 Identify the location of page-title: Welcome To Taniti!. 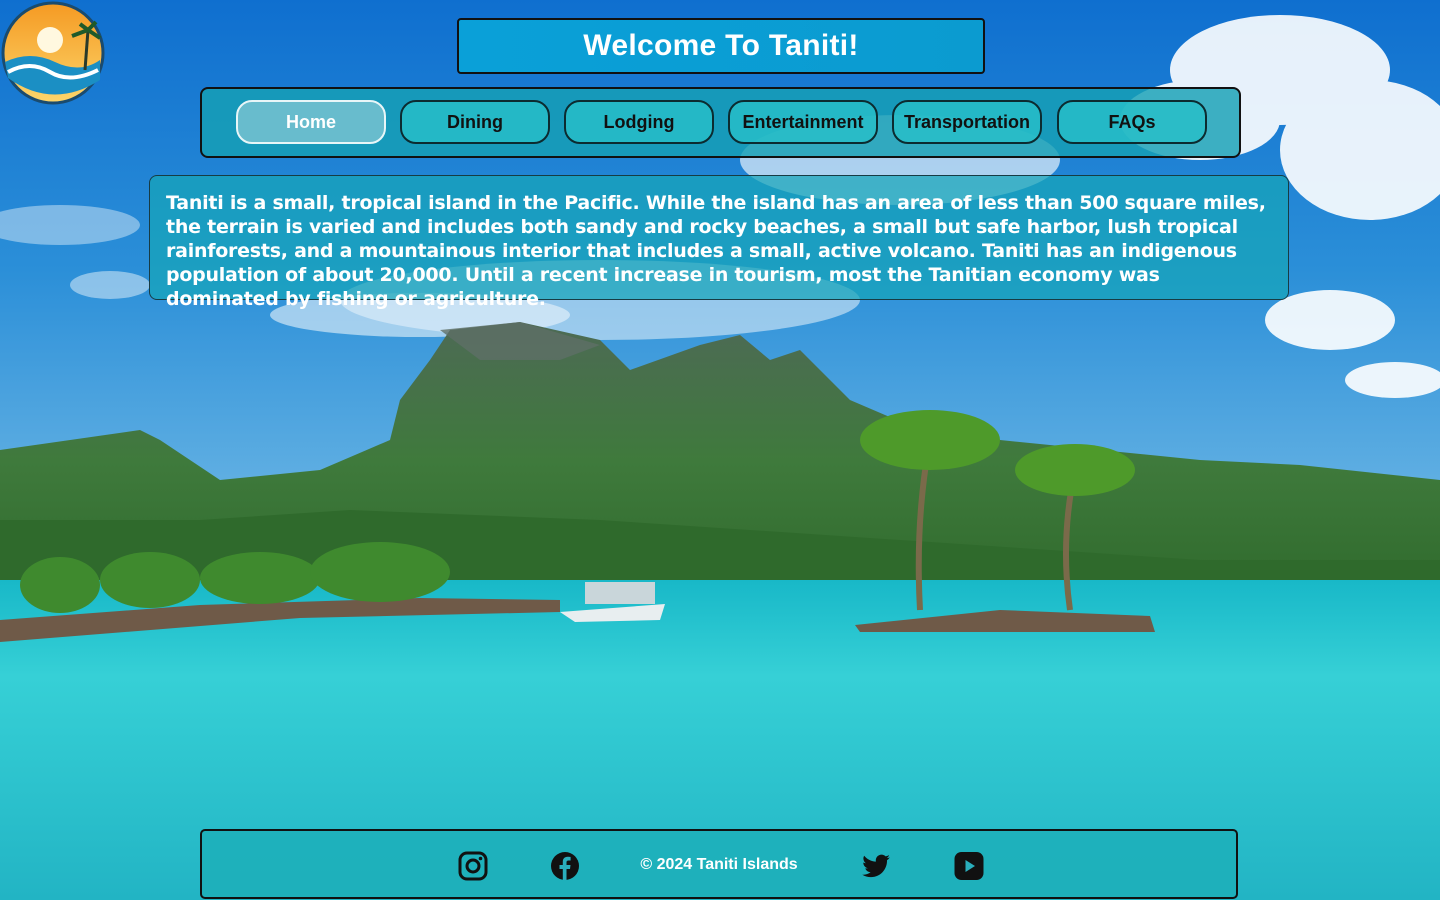
(721, 45).